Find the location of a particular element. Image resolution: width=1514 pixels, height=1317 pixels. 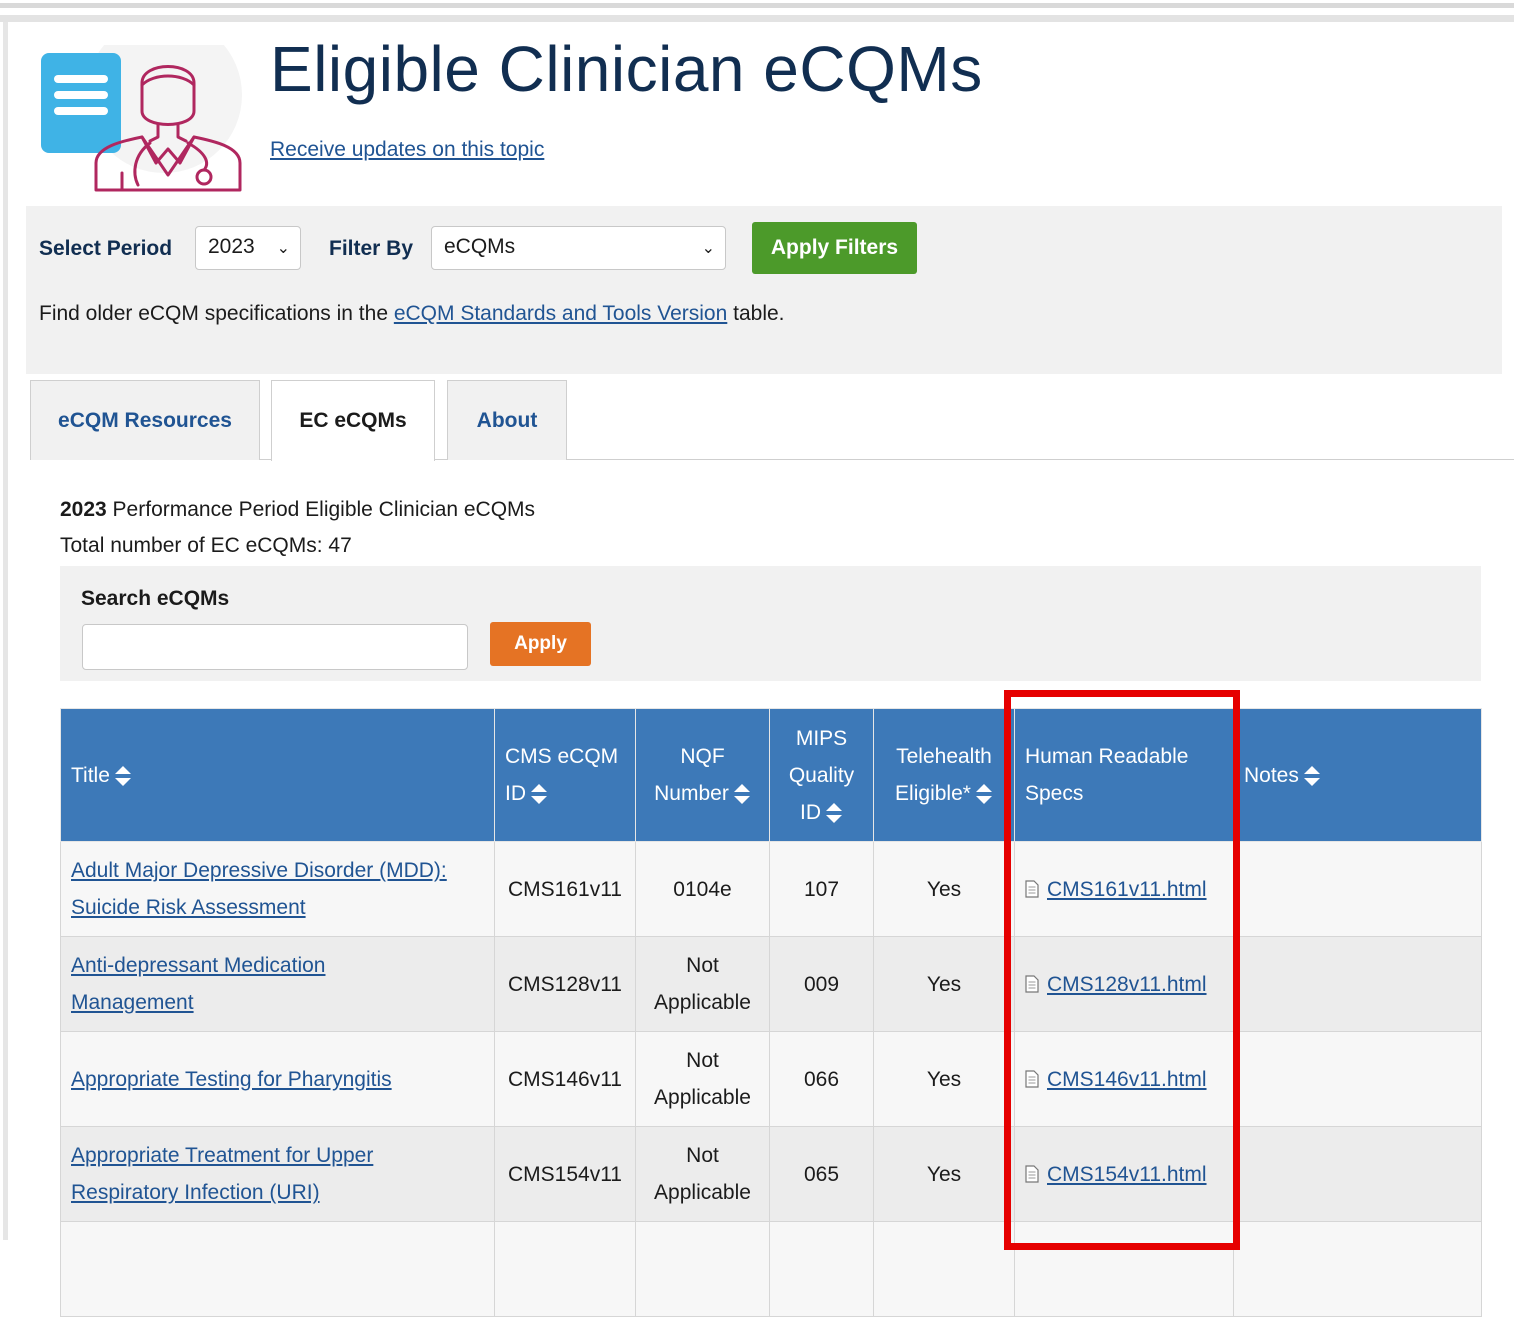

nqf-line: 0104e is located at coordinates (702, 889).